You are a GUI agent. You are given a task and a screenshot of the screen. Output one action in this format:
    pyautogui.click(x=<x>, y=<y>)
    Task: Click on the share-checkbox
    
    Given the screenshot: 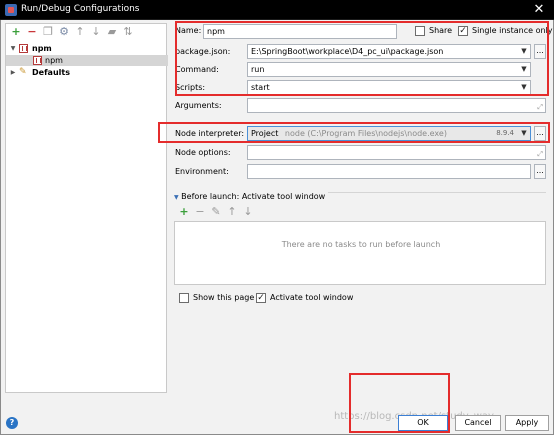 What is the action you would take?
    pyautogui.click(x=420, y=31)
    